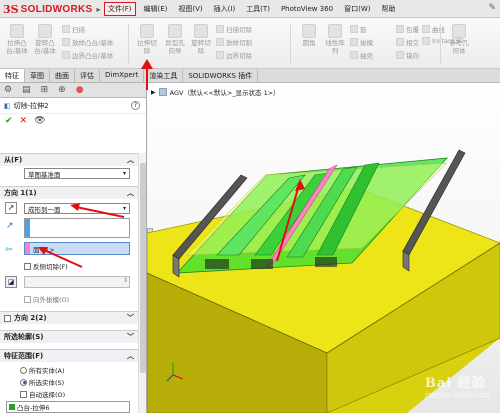 This screenshot has height=413, width=500. I want to click on direction-vector-field, so click(77, 228).